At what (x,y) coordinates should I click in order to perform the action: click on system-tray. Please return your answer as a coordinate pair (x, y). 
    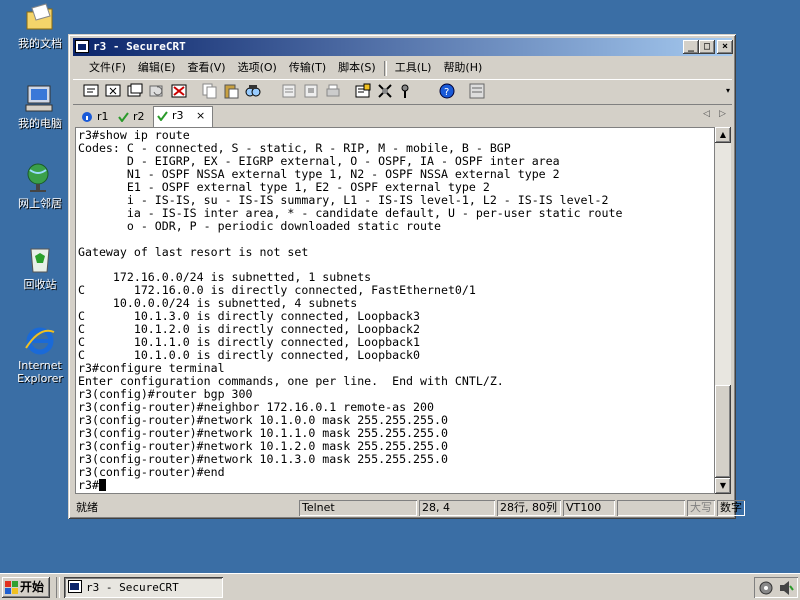
    Looking at the image, I should click on (776, 587).